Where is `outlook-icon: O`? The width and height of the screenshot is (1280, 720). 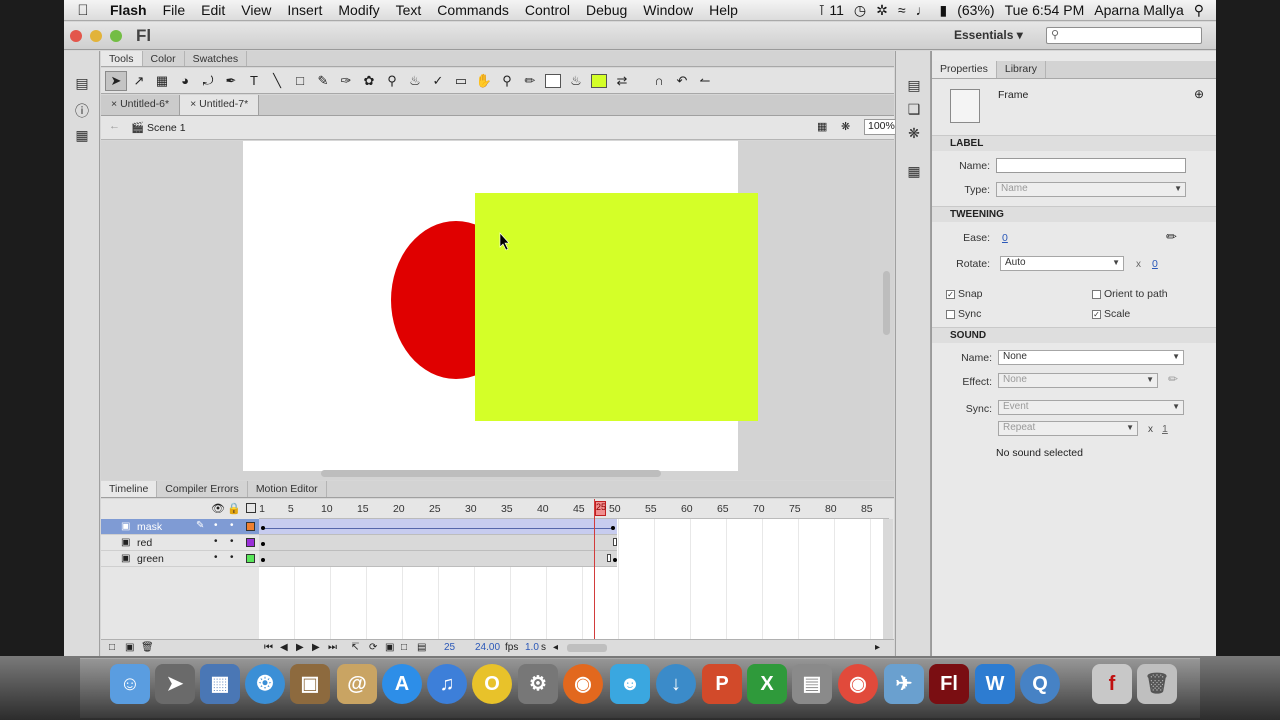
outlook-icon: O is located at coordinates (492, 684).